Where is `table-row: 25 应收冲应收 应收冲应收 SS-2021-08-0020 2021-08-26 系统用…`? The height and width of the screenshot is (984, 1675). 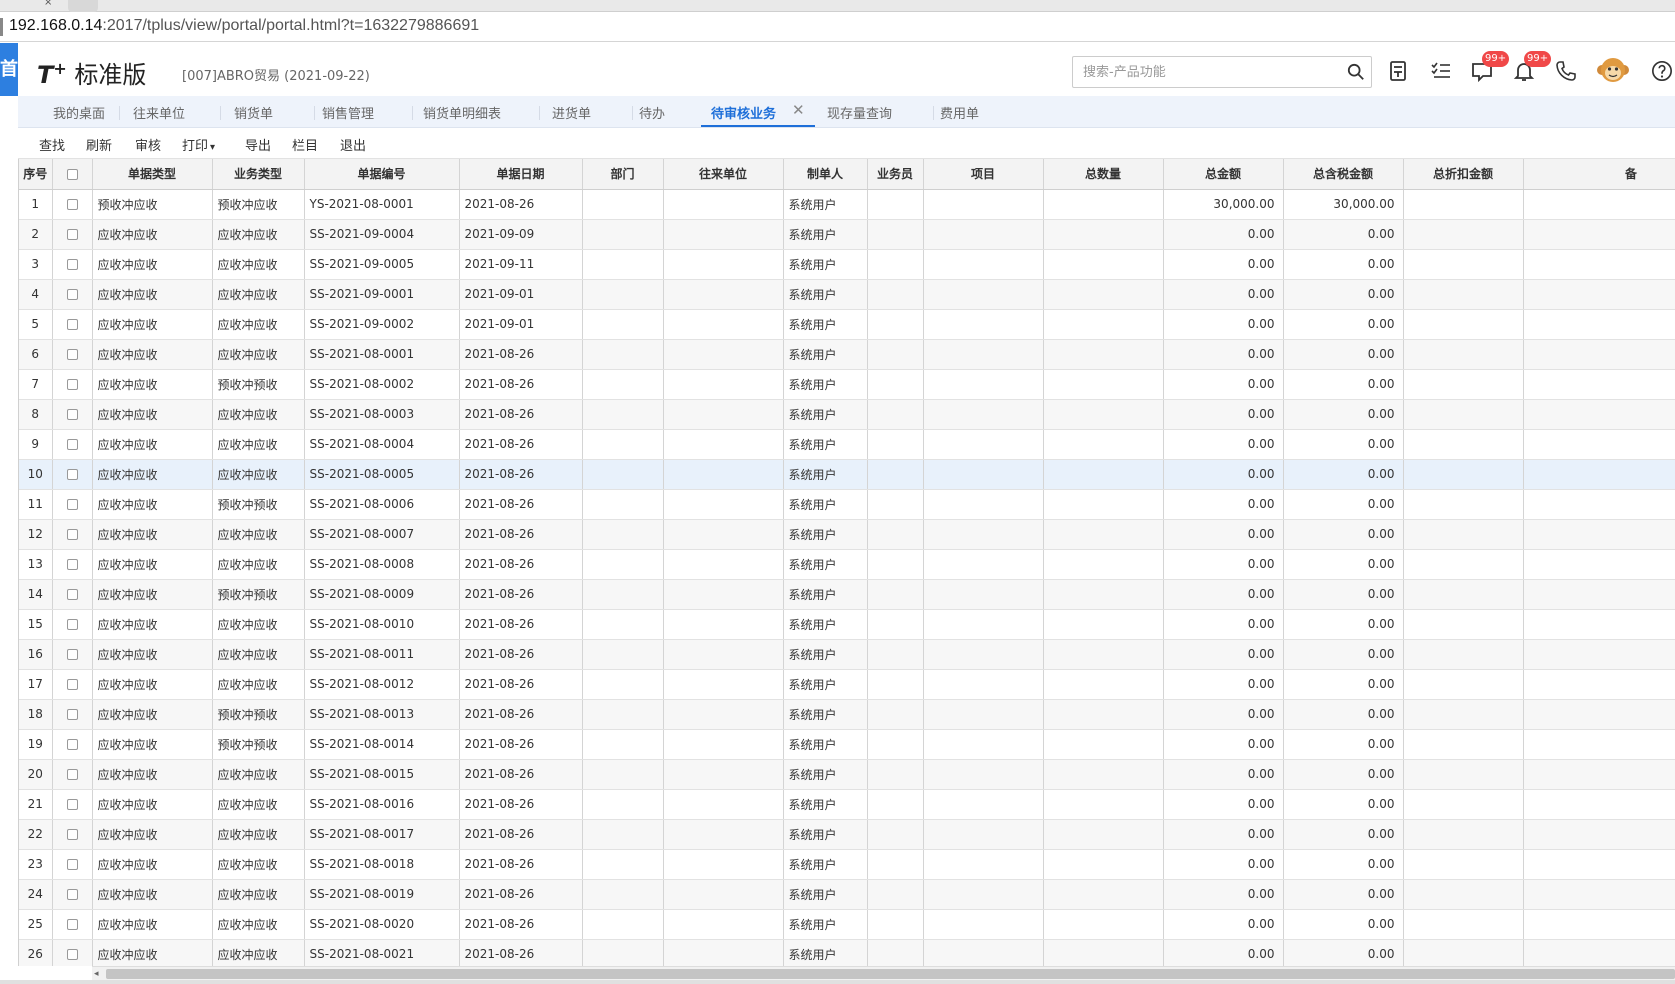 table-row: 25 应收冲应收 应收冲应收 SS-2021-08-0020 2021-08-26 系统用… is located at coordinates (847, 924).